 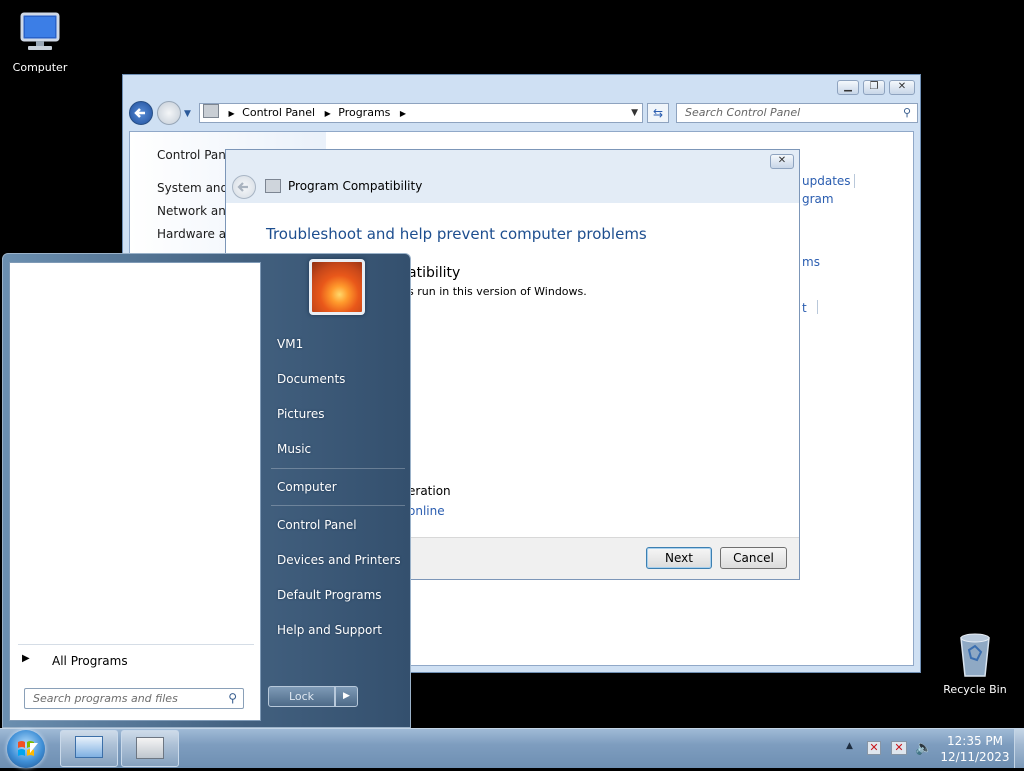 I want to click on section-description: s run in this version of Windows., so click(x=497, y=291).